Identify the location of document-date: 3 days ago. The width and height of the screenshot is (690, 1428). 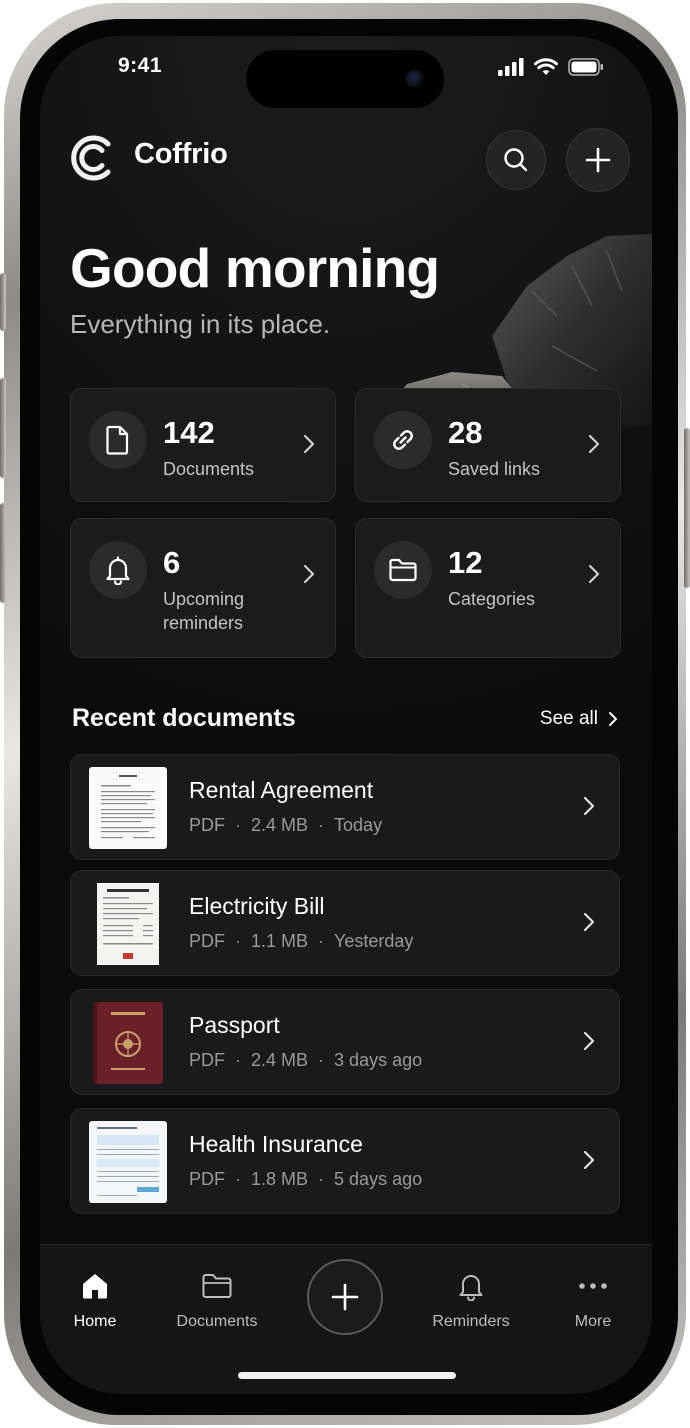
(378, 1060).